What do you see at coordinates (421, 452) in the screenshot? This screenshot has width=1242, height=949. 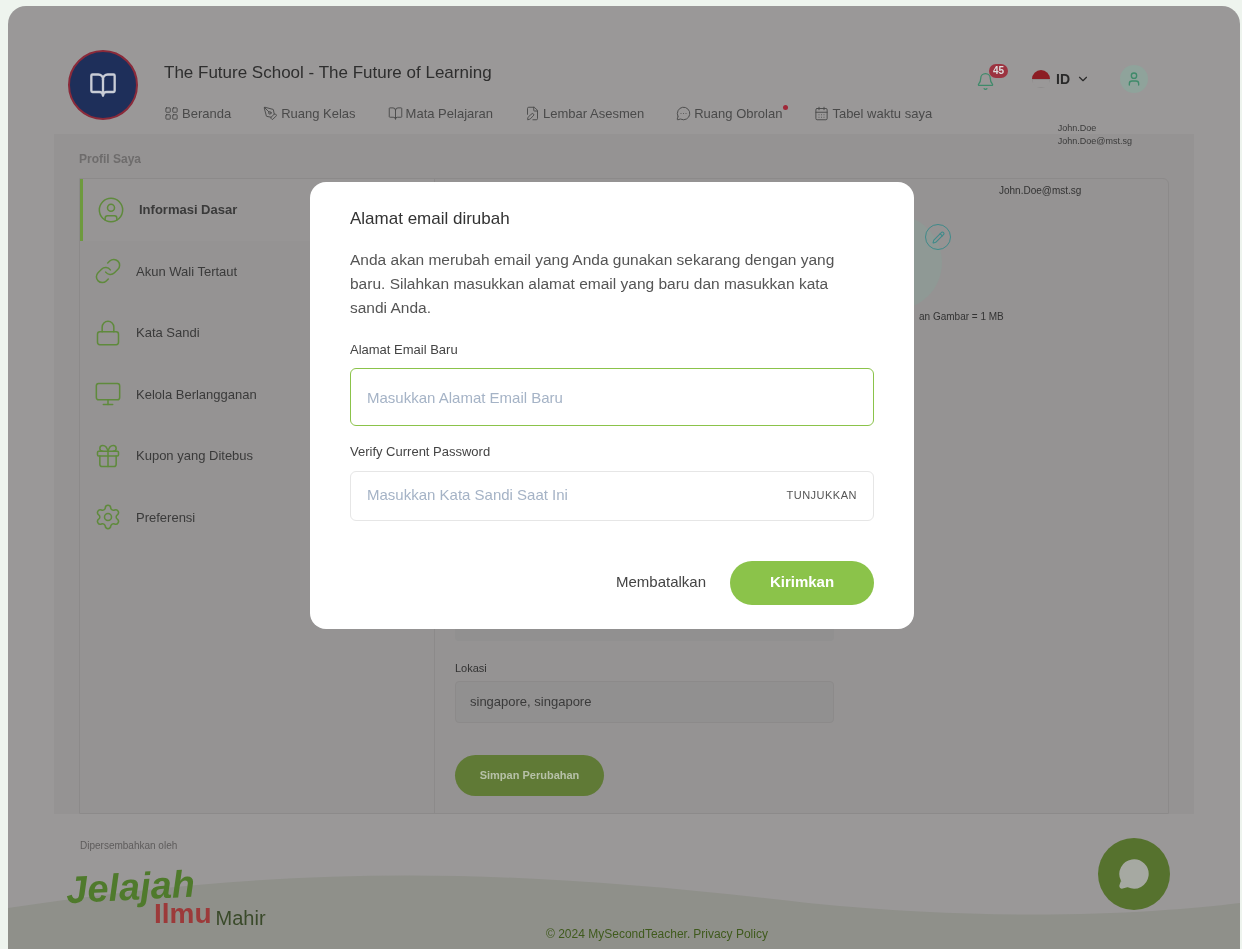 I see `password-label: Verify Current Password` at bounding box center [421, 452].